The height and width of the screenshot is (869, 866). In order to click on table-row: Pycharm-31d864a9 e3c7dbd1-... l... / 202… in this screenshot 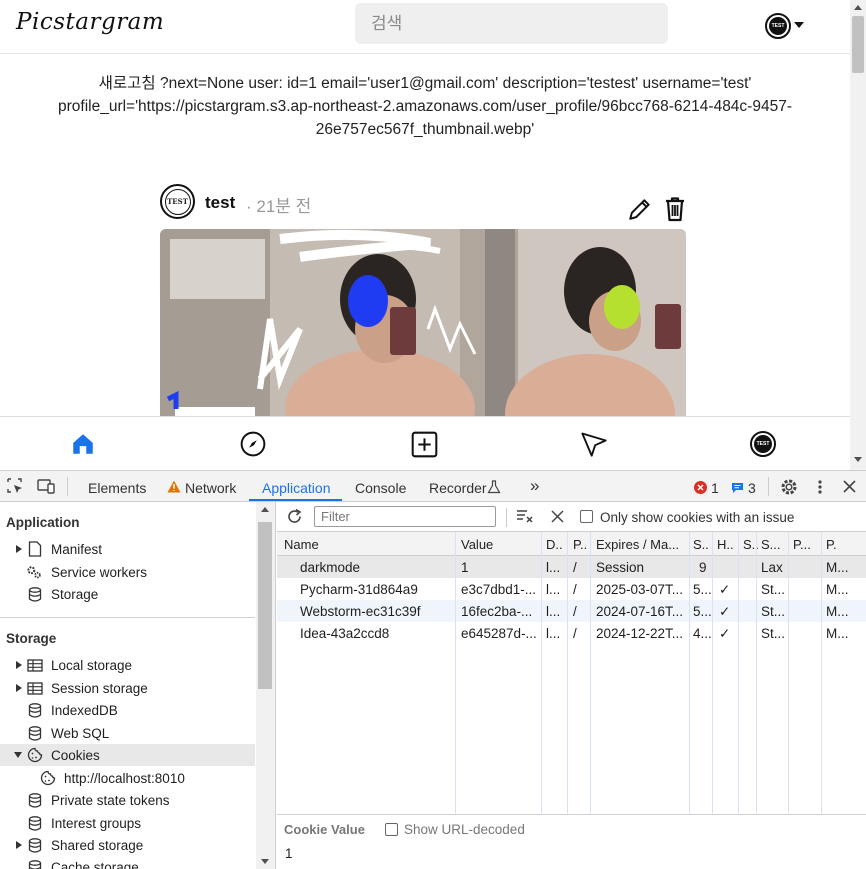, I will do `click(571, 589)`.